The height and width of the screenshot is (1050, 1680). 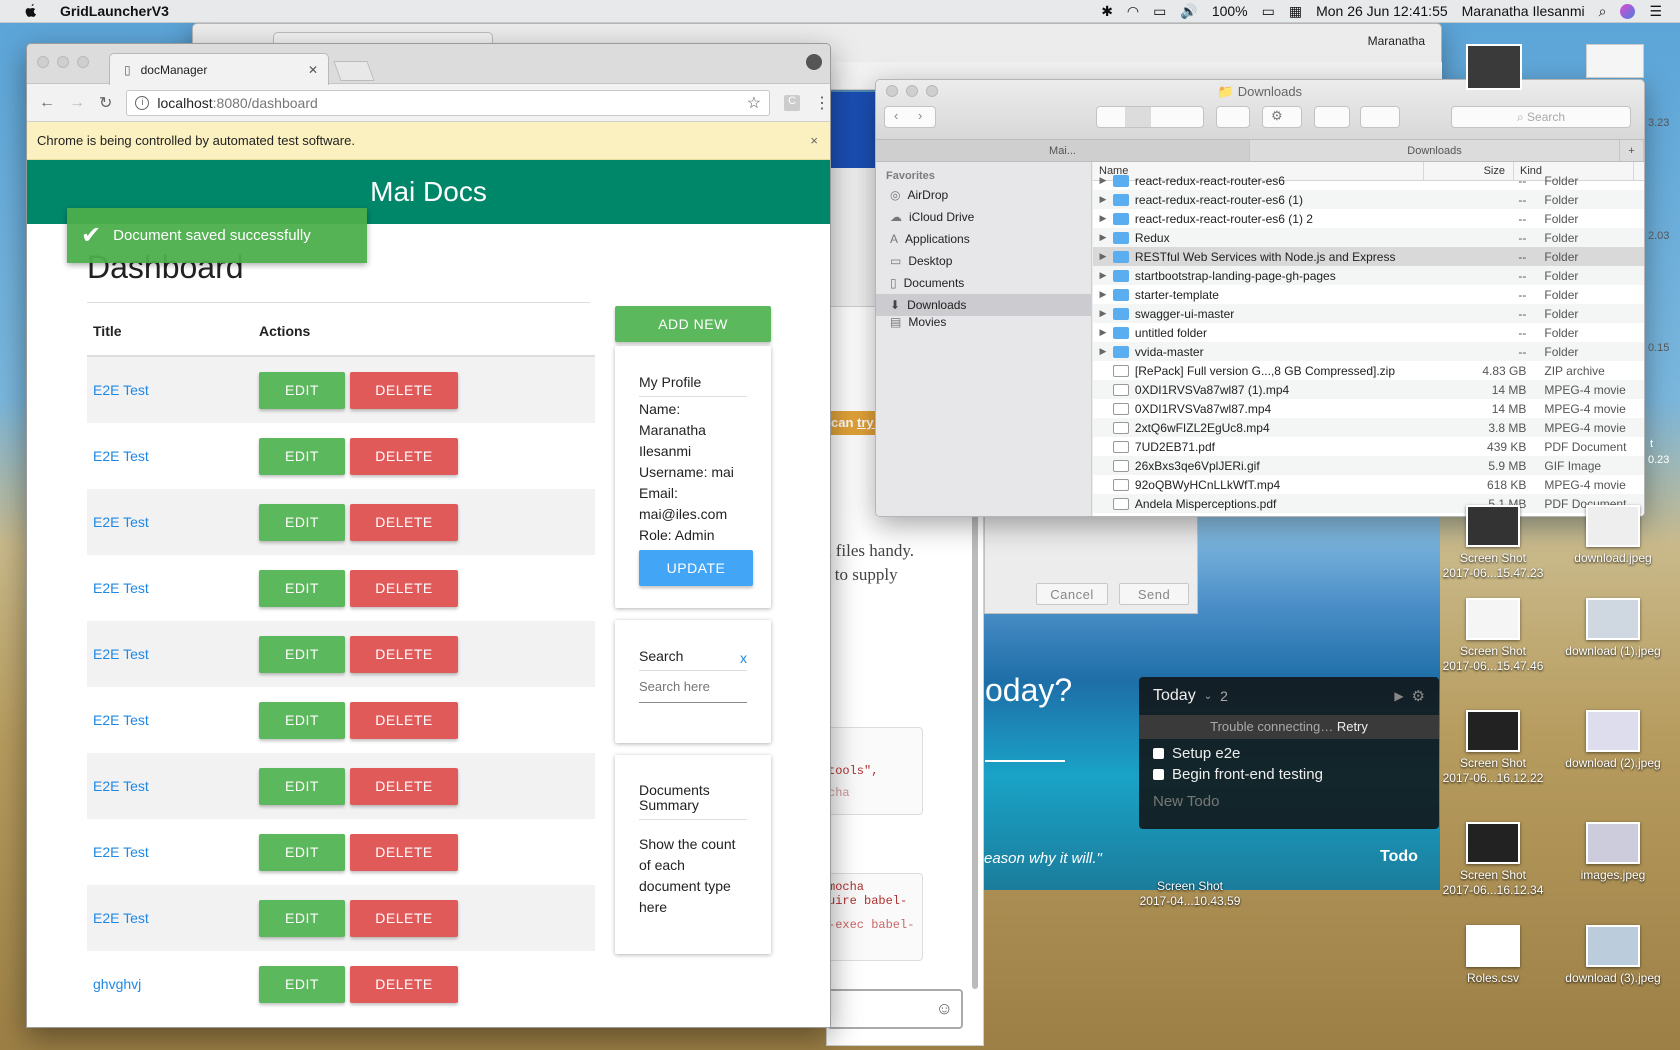 I want to click on siri-icon, so click(x=1628, y=11).